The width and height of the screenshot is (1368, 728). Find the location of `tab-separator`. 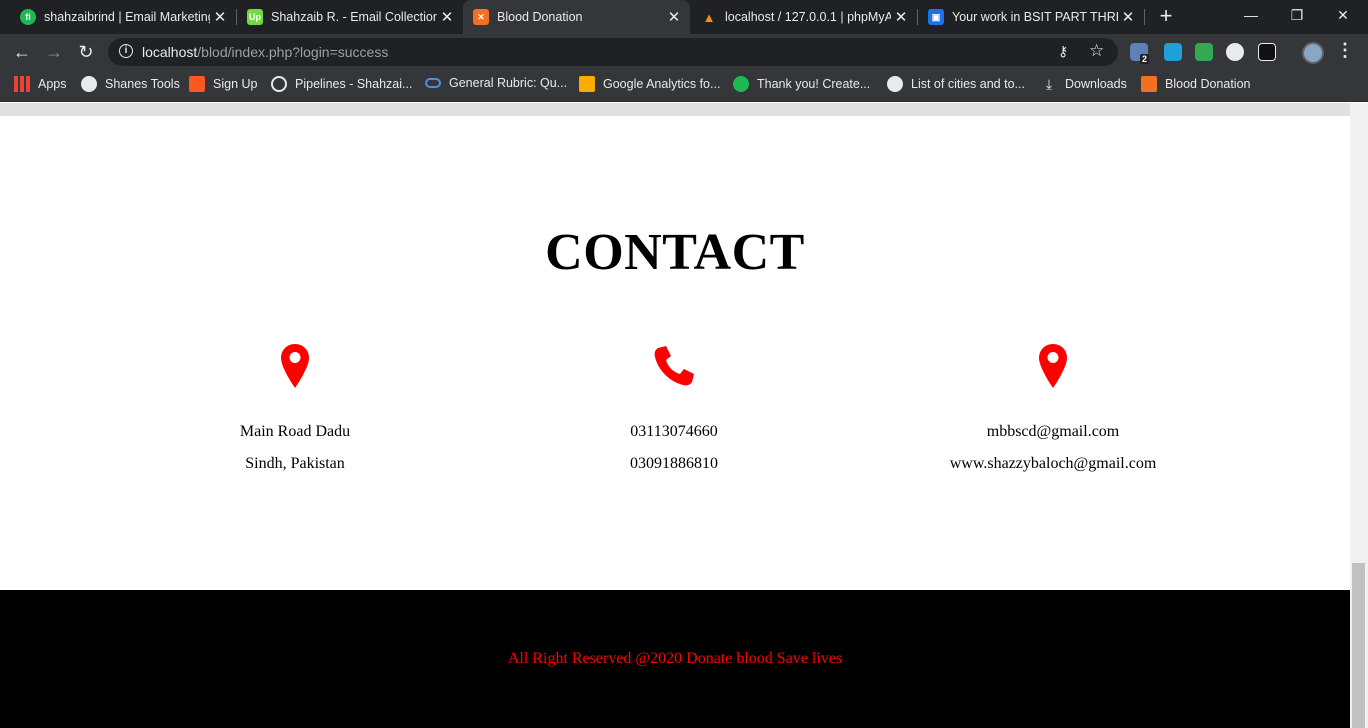

tab-separator is located at coordinates (1144, 17).